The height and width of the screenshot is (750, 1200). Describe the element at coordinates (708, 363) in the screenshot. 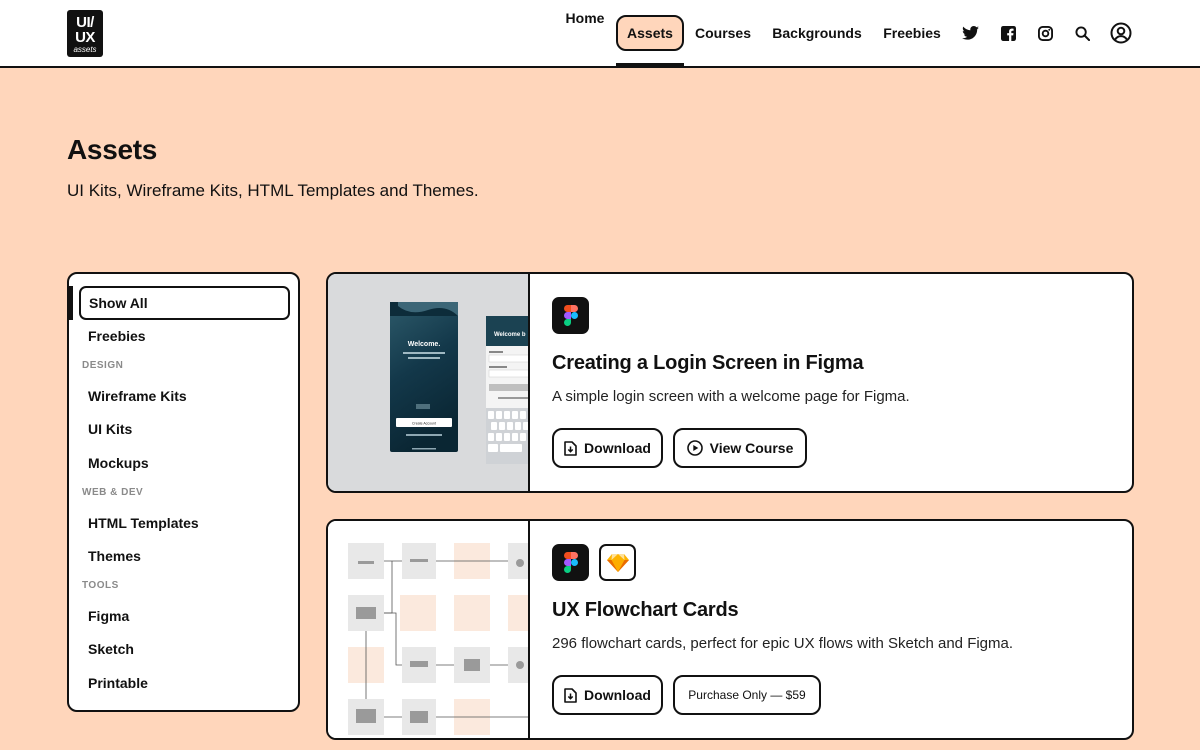

I see `card-title: Creating a Login Screen in Figma` at that location.